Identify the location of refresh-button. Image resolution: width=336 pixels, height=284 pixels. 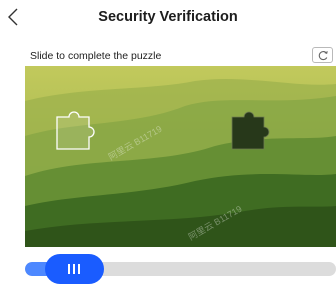
(322, 55).